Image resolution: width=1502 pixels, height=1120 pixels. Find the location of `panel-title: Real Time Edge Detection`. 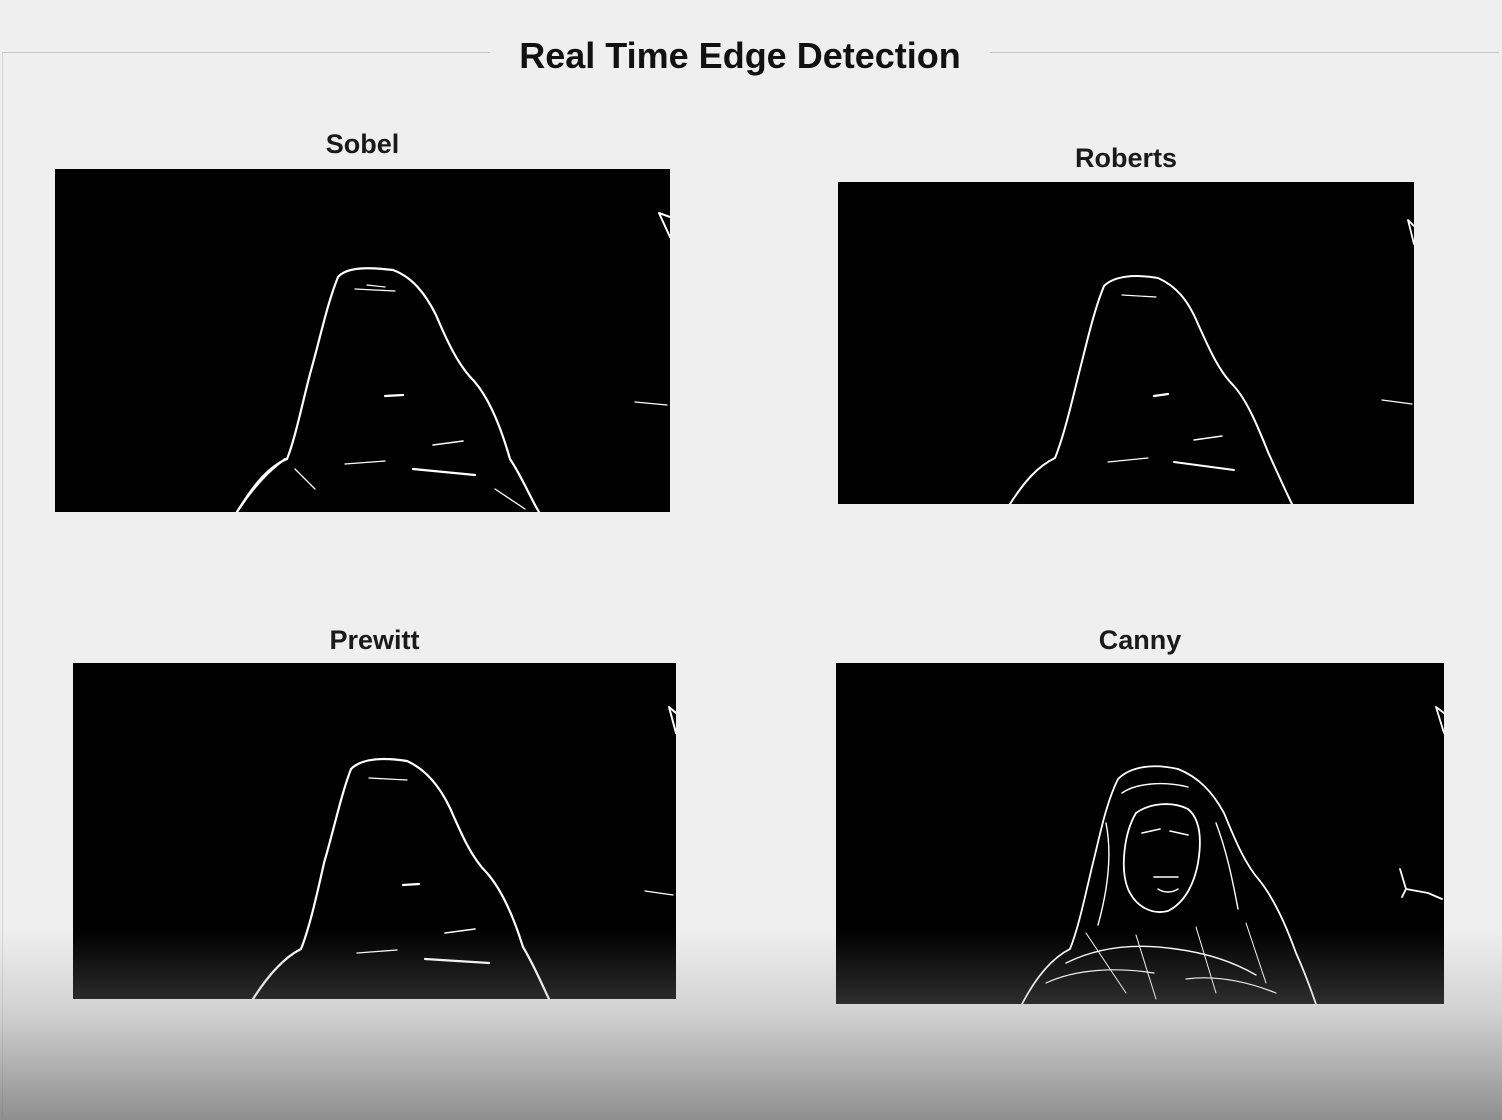

panel-title: Real Time Edge Detection is located at coordinates (740, 56).